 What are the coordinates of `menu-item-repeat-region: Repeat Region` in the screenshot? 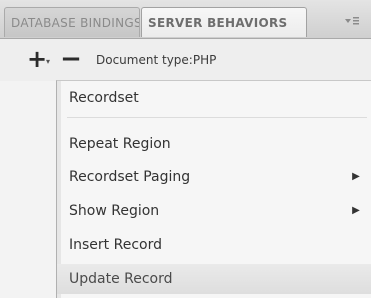 It's located at (214, 144).